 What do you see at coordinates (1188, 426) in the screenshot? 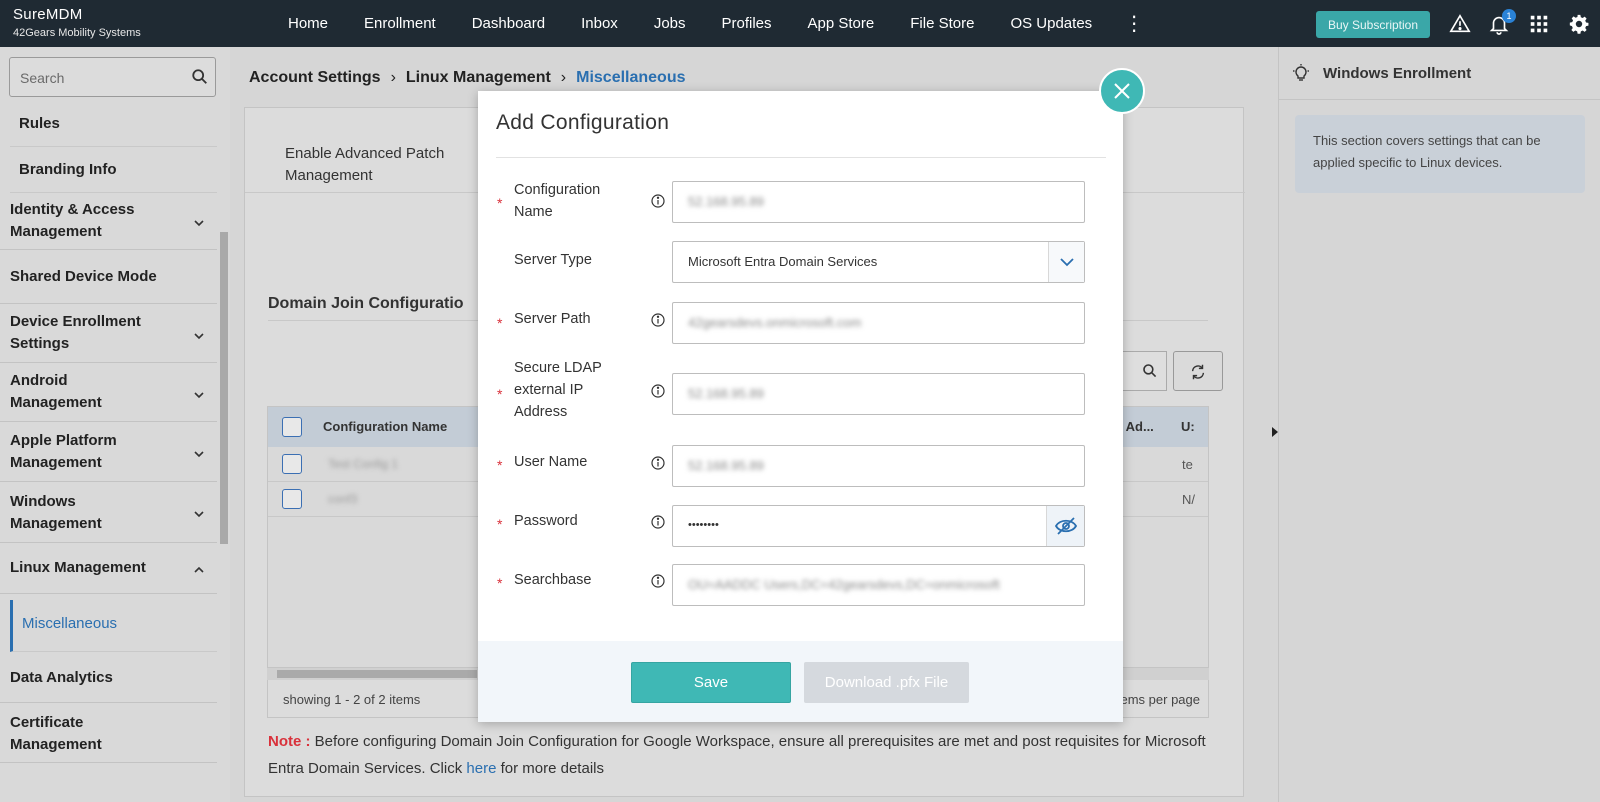
I see `col-user: U:` at bounding box center [1188, 426].